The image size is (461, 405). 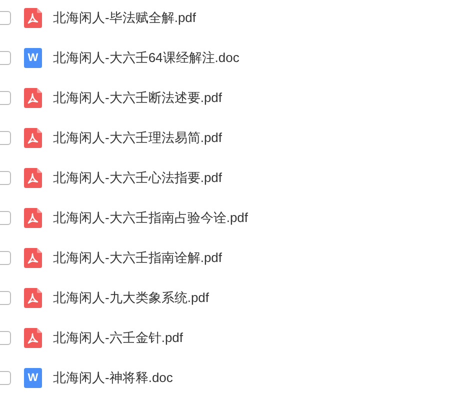 What do you see at coordinates (113, 378) in the screenshot?
I see `file-name: 北海闲人-神将释.doc` at bounding box center [113, 378].